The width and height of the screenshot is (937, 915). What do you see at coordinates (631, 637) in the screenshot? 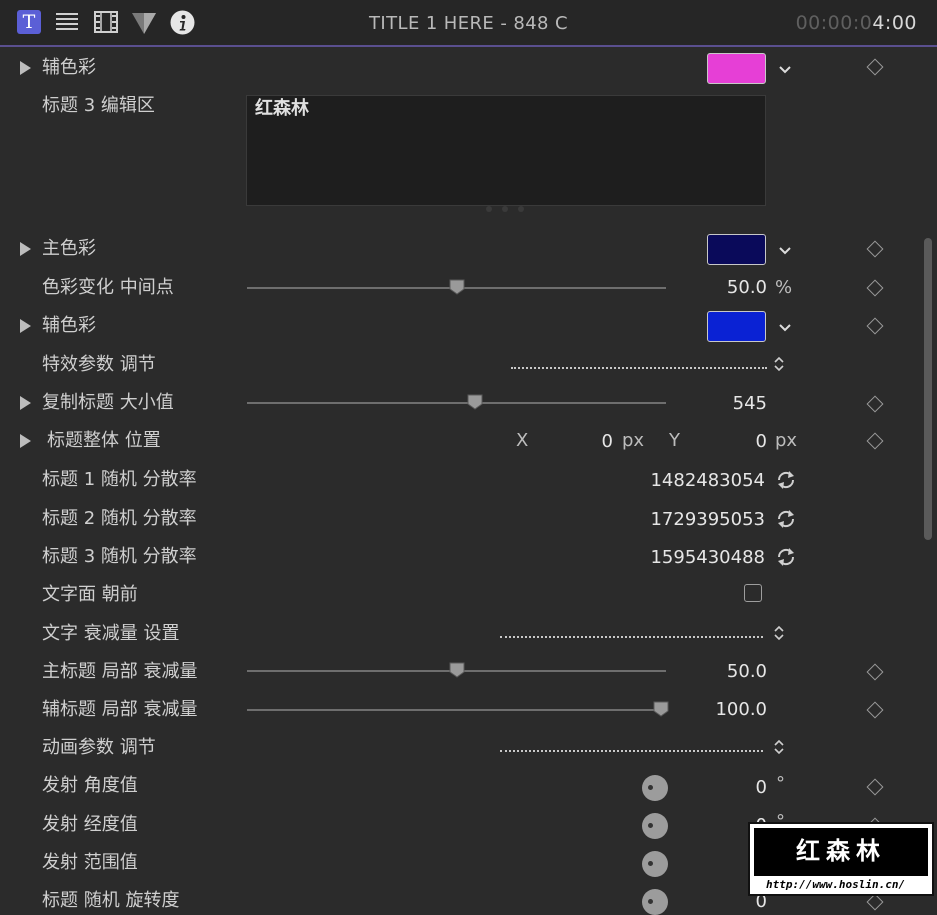
I see `text-falloff-popup` at bounding box center [631, 637].